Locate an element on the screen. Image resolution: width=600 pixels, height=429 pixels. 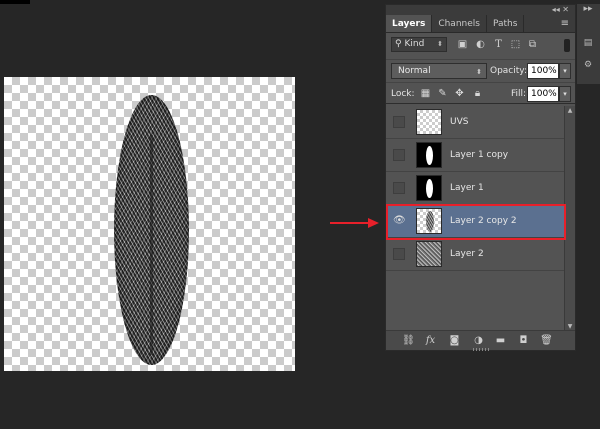
dock-panel-icon: ▤ is located at coordinates (588, 45).